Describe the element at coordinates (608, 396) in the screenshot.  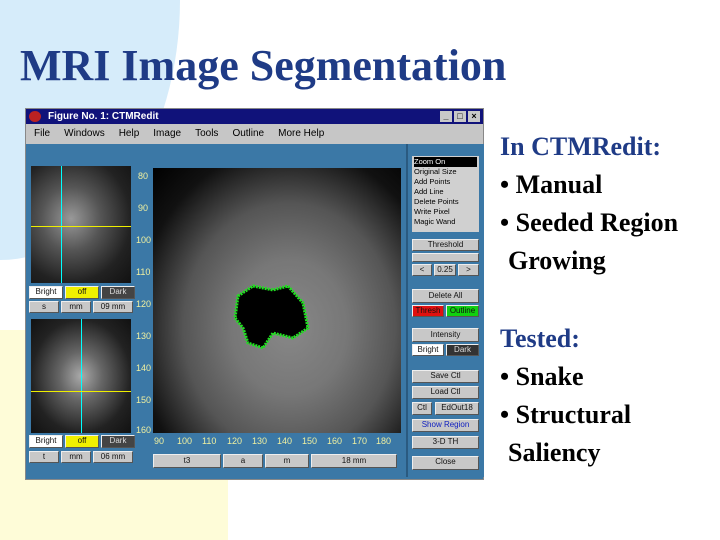
I see `bullet-block-2: Tested: • Snake • Structural Saliency` at that location.